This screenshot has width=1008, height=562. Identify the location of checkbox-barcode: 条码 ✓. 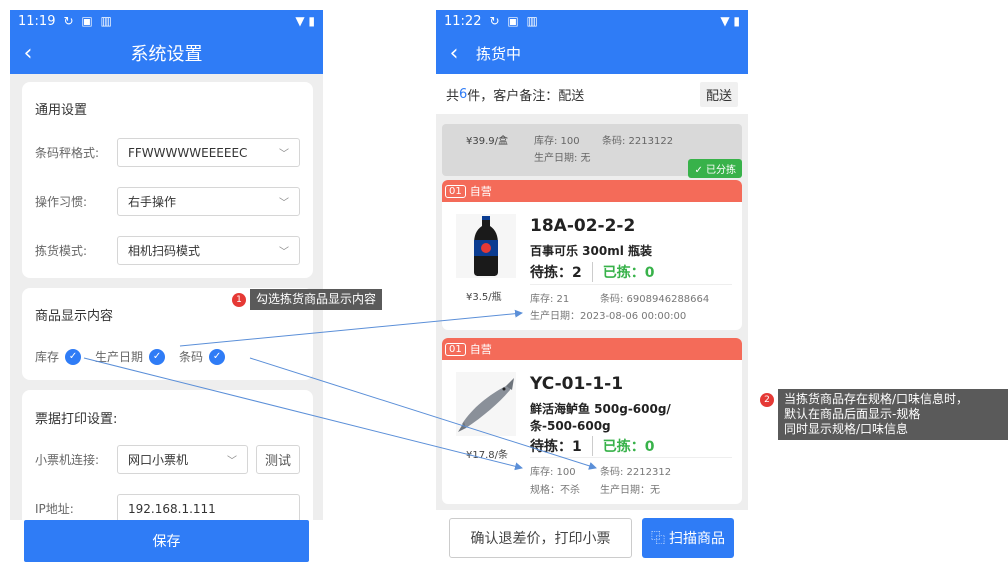
(202, 356).